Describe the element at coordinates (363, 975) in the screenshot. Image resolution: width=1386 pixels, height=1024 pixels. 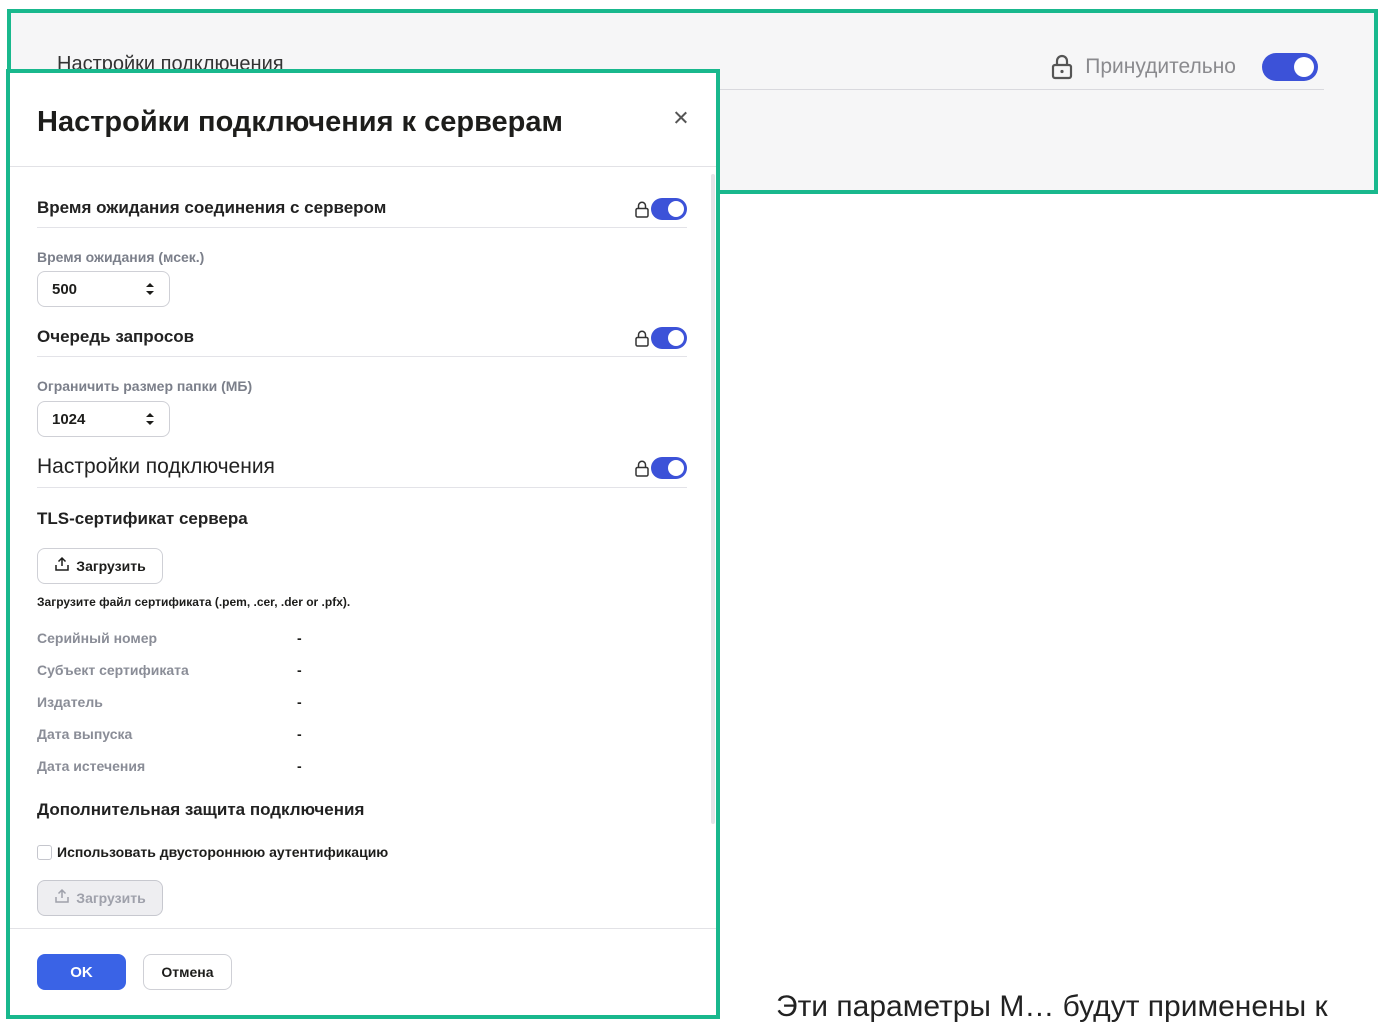
I see `dialog-footer: OK Отмена` at that location.